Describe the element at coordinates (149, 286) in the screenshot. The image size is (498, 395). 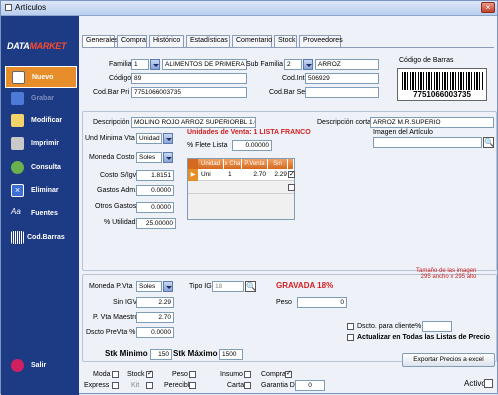
I see `moneda-pvta-select: Soles` at that location.